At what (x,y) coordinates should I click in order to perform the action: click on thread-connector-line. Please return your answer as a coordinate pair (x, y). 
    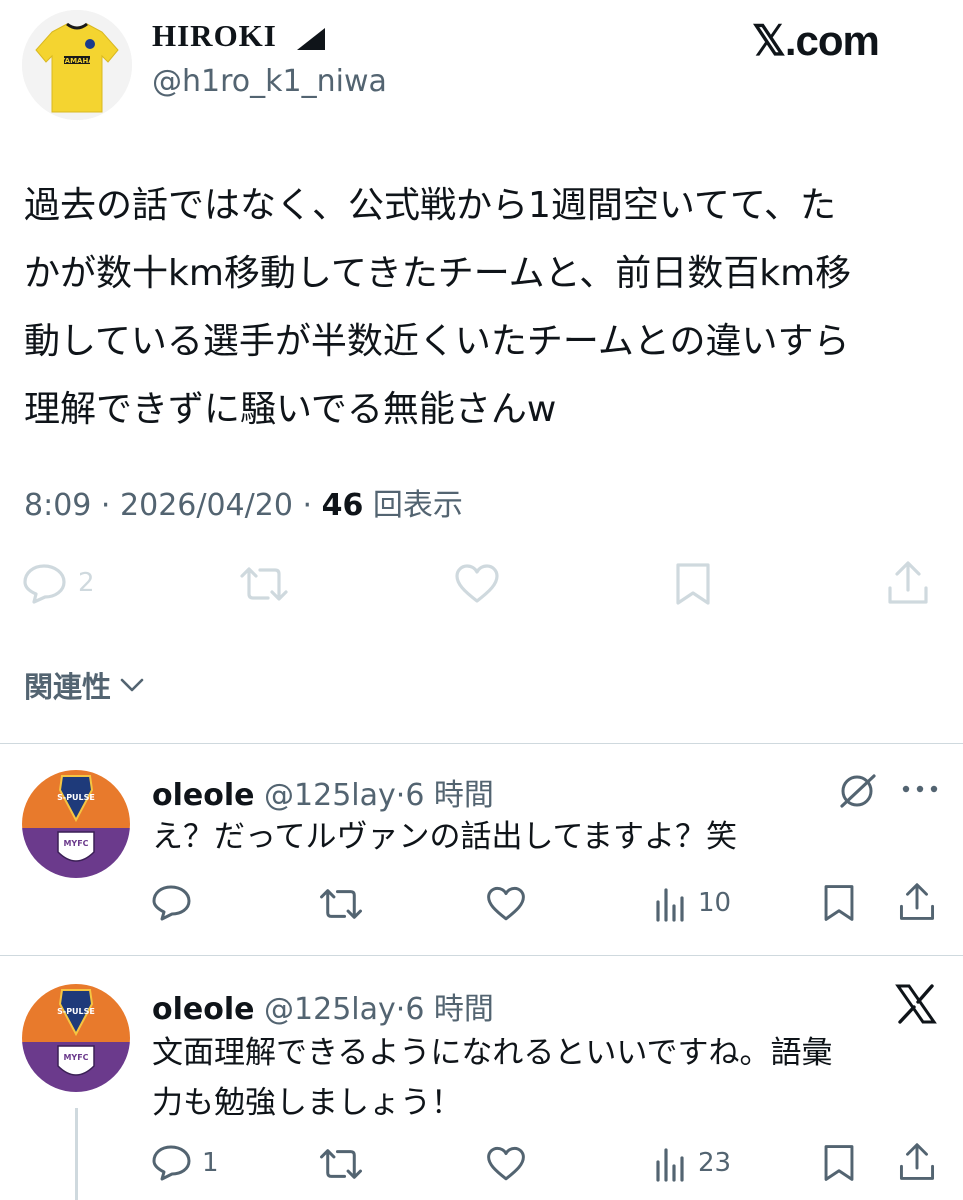
    Looking at the image, I should click on (76, 1154).